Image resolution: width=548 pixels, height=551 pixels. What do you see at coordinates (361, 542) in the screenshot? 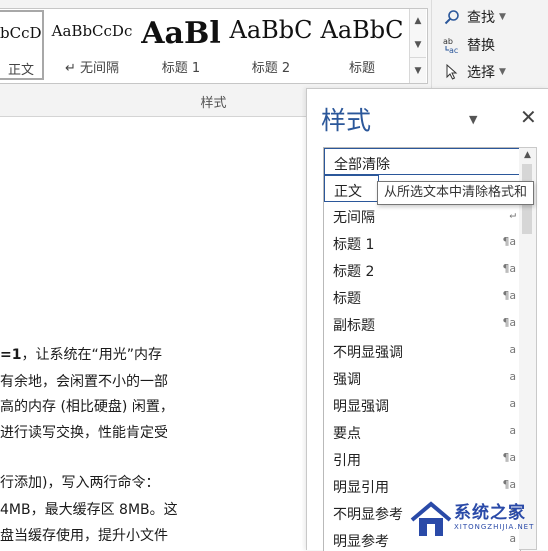
I see `style-item-label: 明显参考` at bounding box center [361, 542].